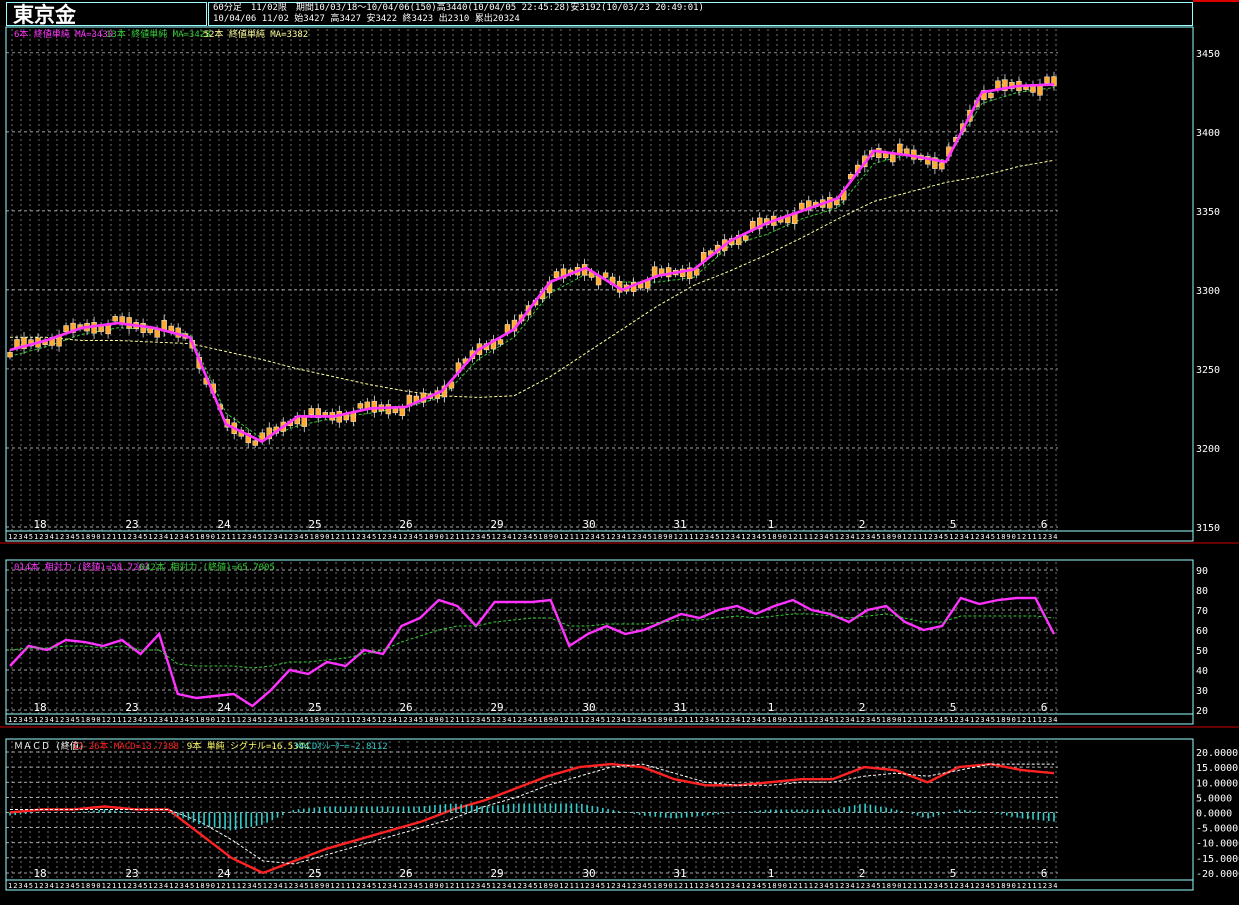  I want to click on y-tick-label: 20.0000, so click(1217, 753).